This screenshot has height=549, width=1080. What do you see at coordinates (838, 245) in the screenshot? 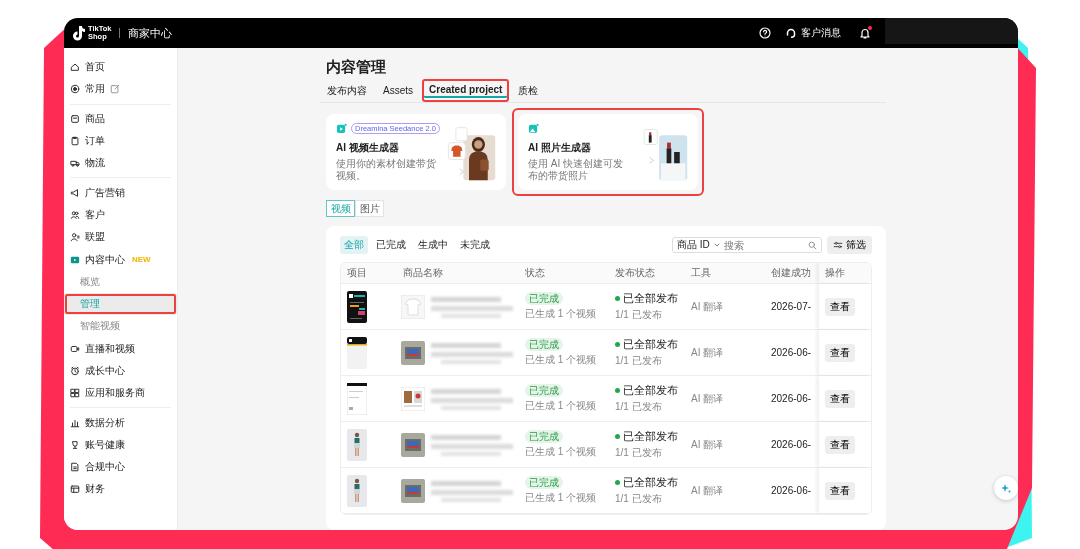
I see `sliders-icon` at bounding box center [838, 245].